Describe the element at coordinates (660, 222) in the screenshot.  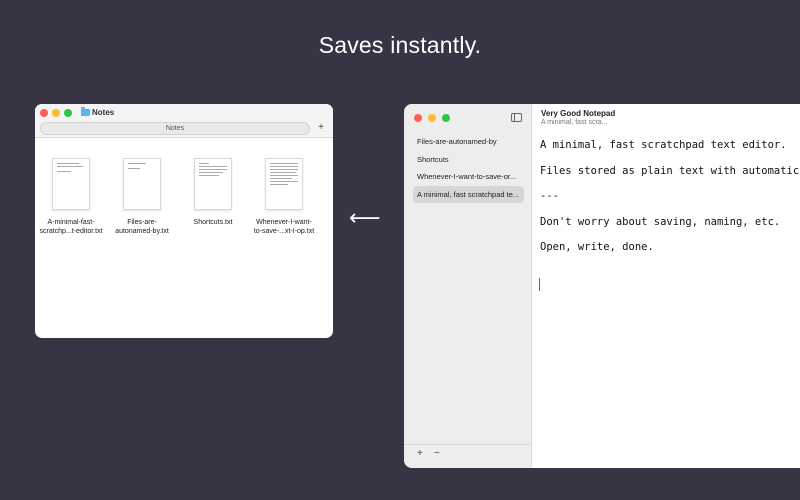
I see `editor-line: Don't worry about saving, naming, etc.` at that location.